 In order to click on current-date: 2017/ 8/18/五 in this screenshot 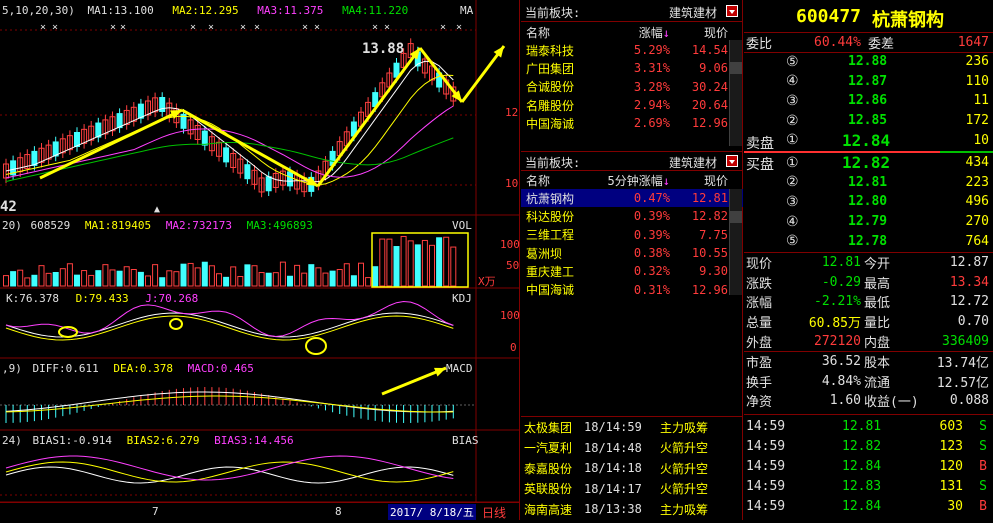, I will do `click(432, 512)`.